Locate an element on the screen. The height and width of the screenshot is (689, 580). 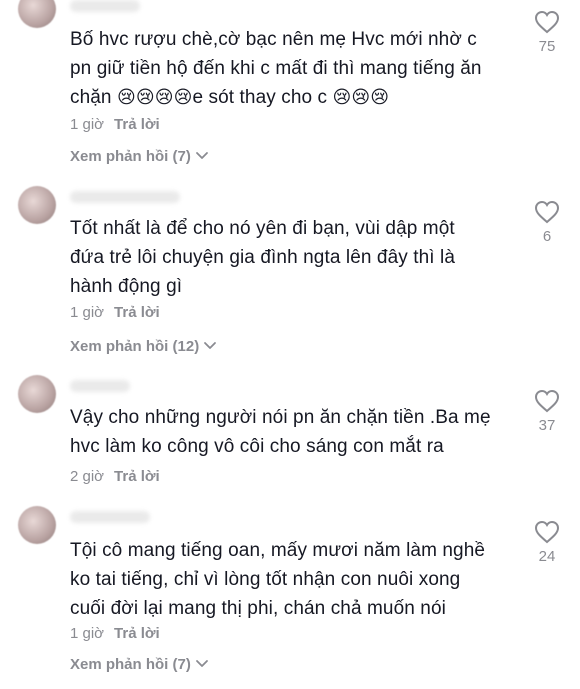
comment-line-text: chặn is located at coordinates (93, 97).